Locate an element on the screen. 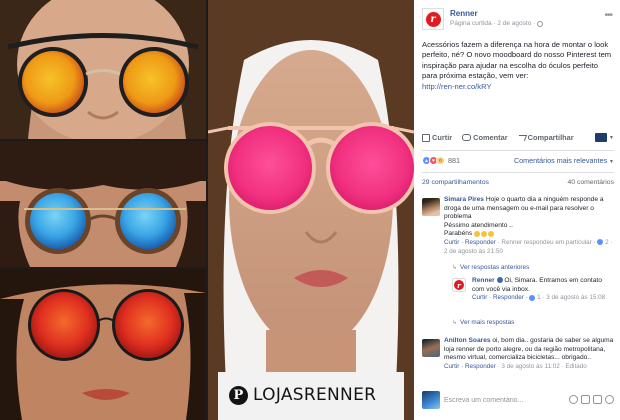 This screenshot has height=420, width=620. verified-badge-icon is located at coordinates (499, 280).